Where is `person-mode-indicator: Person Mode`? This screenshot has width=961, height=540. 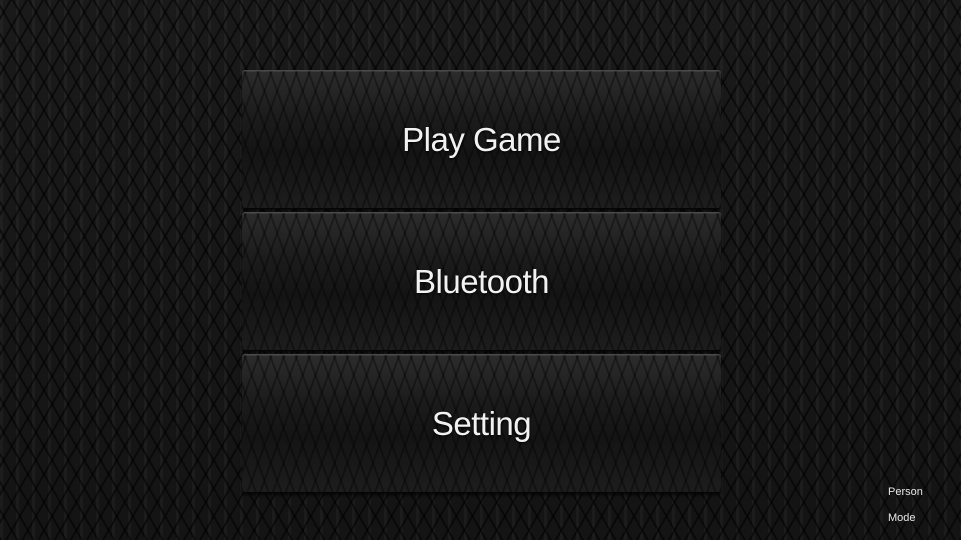 person-mode-indicator: Person Mode is located at coordinates (918, 505).